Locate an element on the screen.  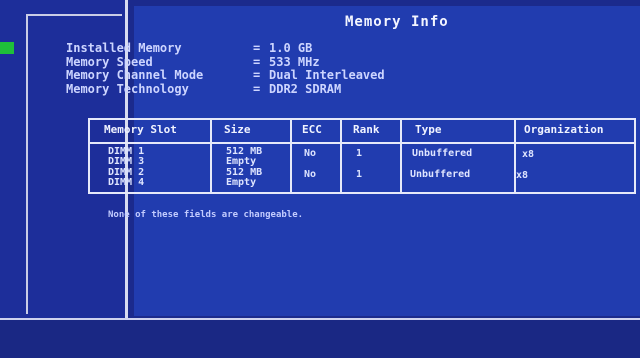
info-row-installed-memory: Installed Memory = 1.0 GB is located at coordinates (225, 48).